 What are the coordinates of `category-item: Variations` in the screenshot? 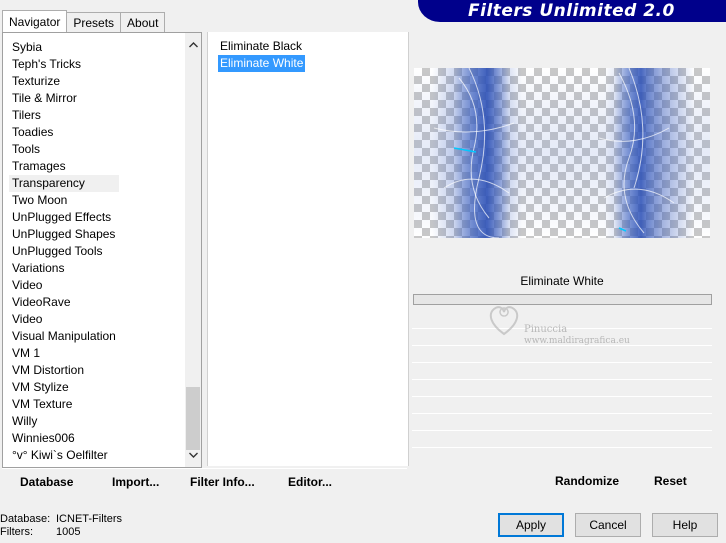 It's located at (64, 268).